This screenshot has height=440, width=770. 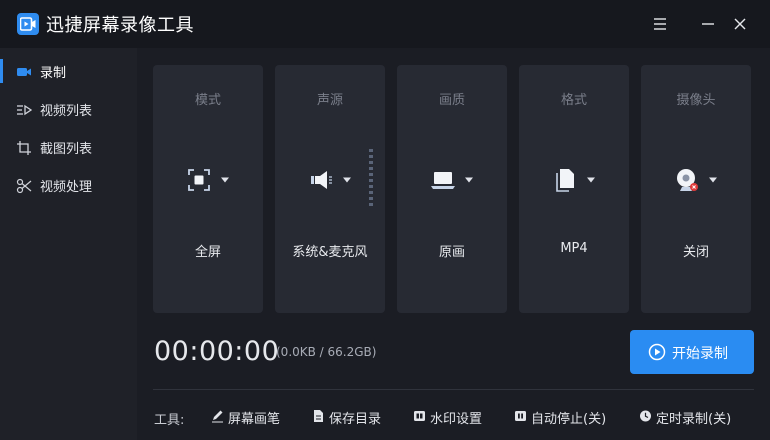 What do you see at coordinates (574, 248) in the screenshot?
I see `card-value: MP4` at bounding box center [574, 248].